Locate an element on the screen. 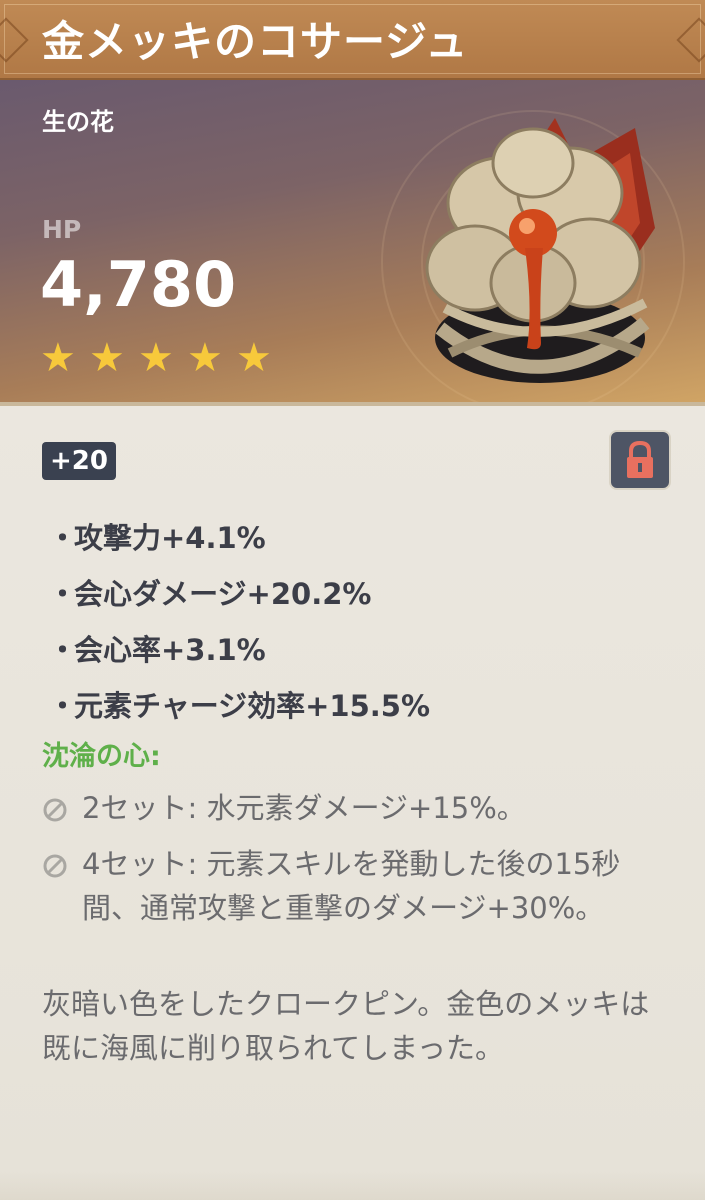  lock-icon is located at coordinates (640, 459).